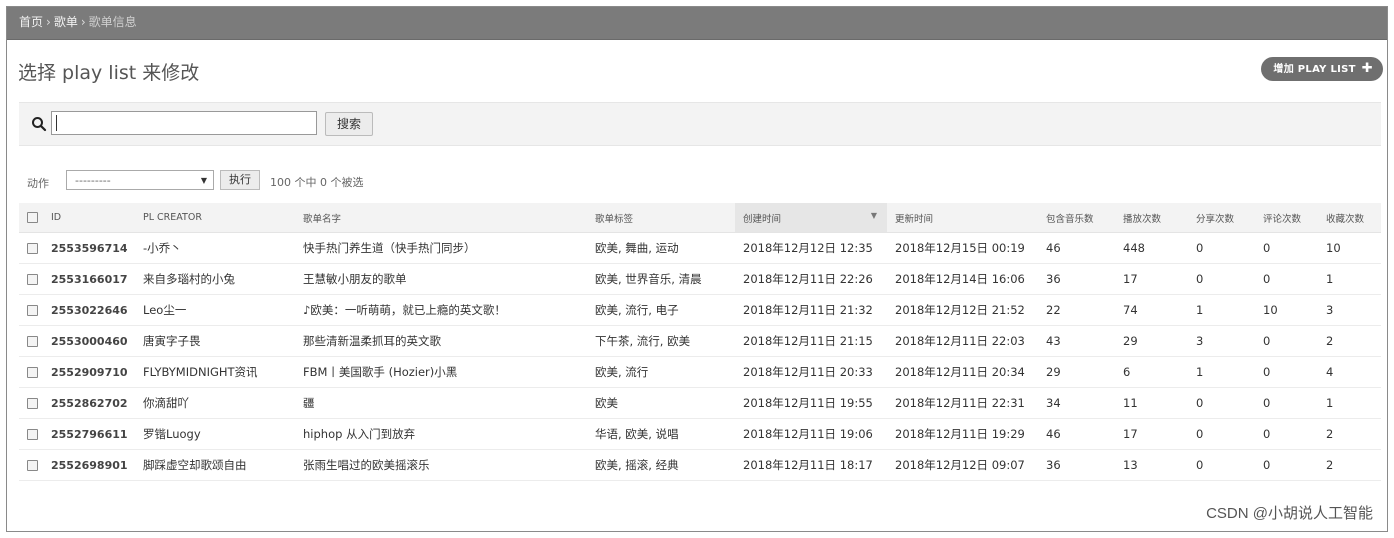  I want to click on table-cell: 张雨生唱过的欧美摇滚乐, so click(441, 465).